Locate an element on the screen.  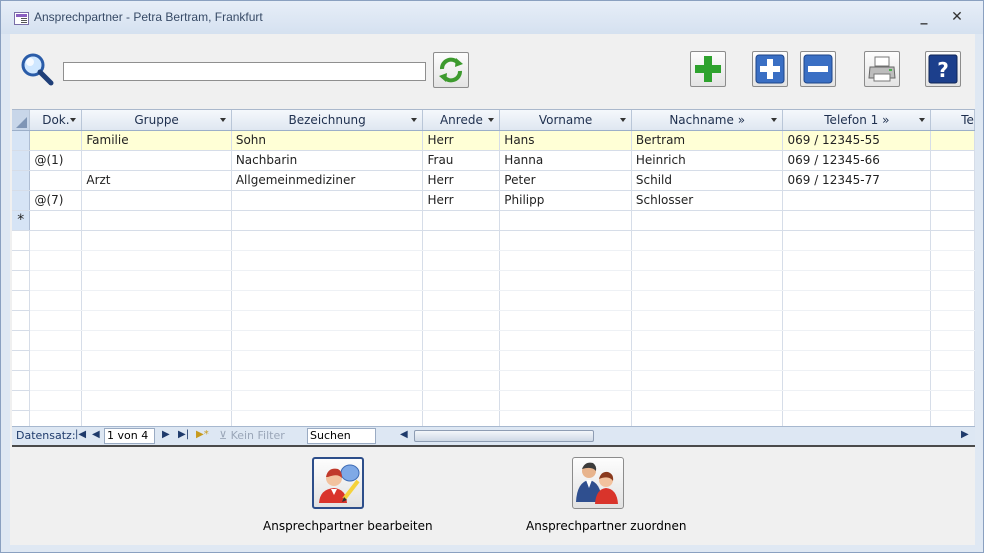
new-record-icon: ▶* is located at coordinates (202, 434).